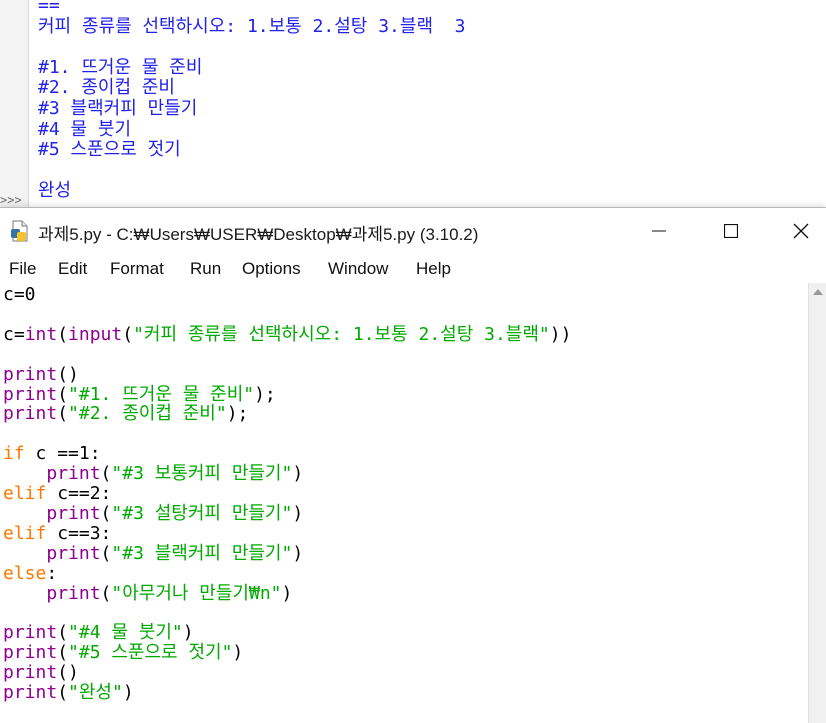 The height and width of the screenshot is (723, 826). What do you see at coordinates (817, 503) in the screenshot?
I see `vertical-scrollbar` at bounding box center [817, 503].